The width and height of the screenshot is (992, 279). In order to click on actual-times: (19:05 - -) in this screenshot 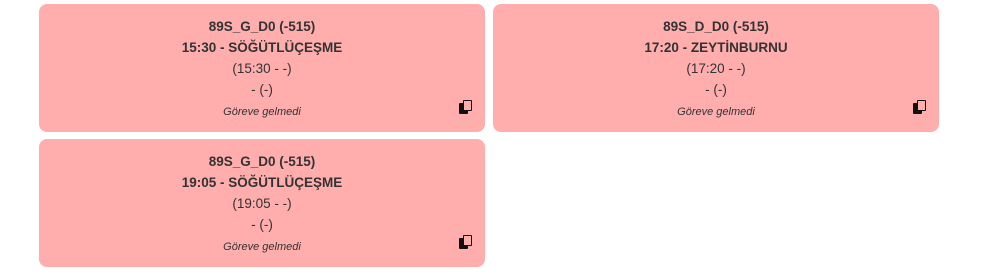, I will do `click(262, 203)`.